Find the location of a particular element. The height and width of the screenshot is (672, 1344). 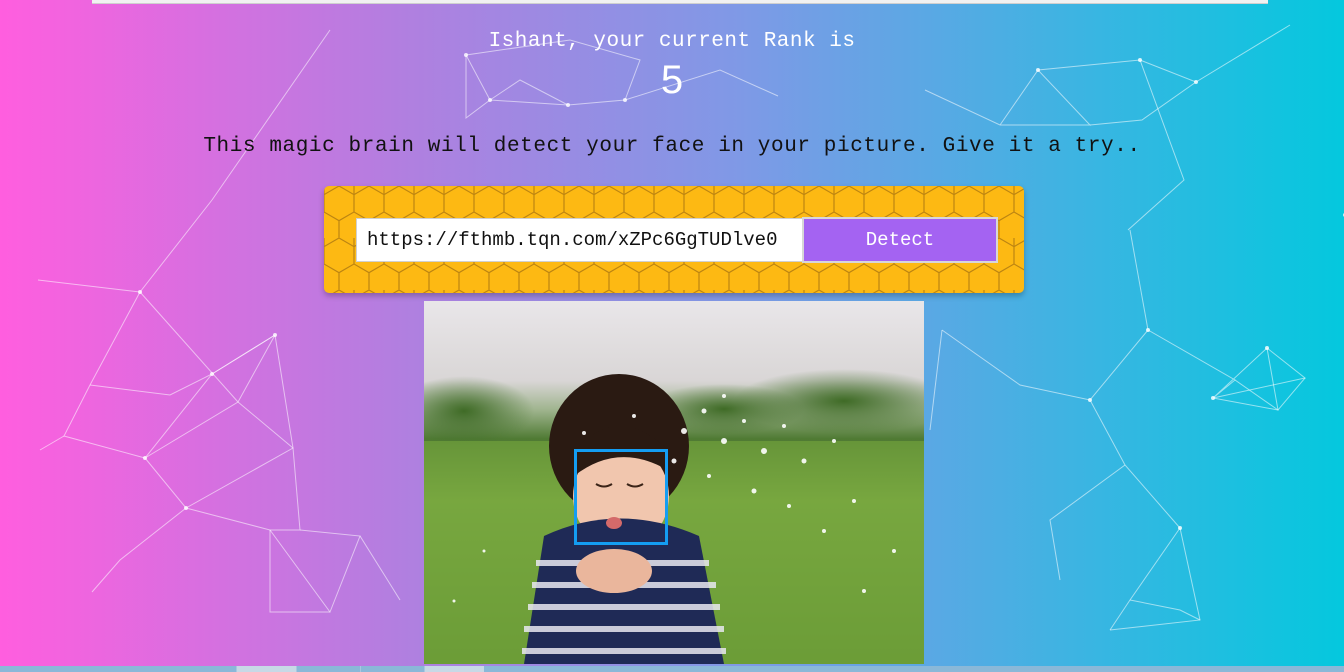

rank-greeting: Ishant, your current Rank is is located at coordinates (672, 41).